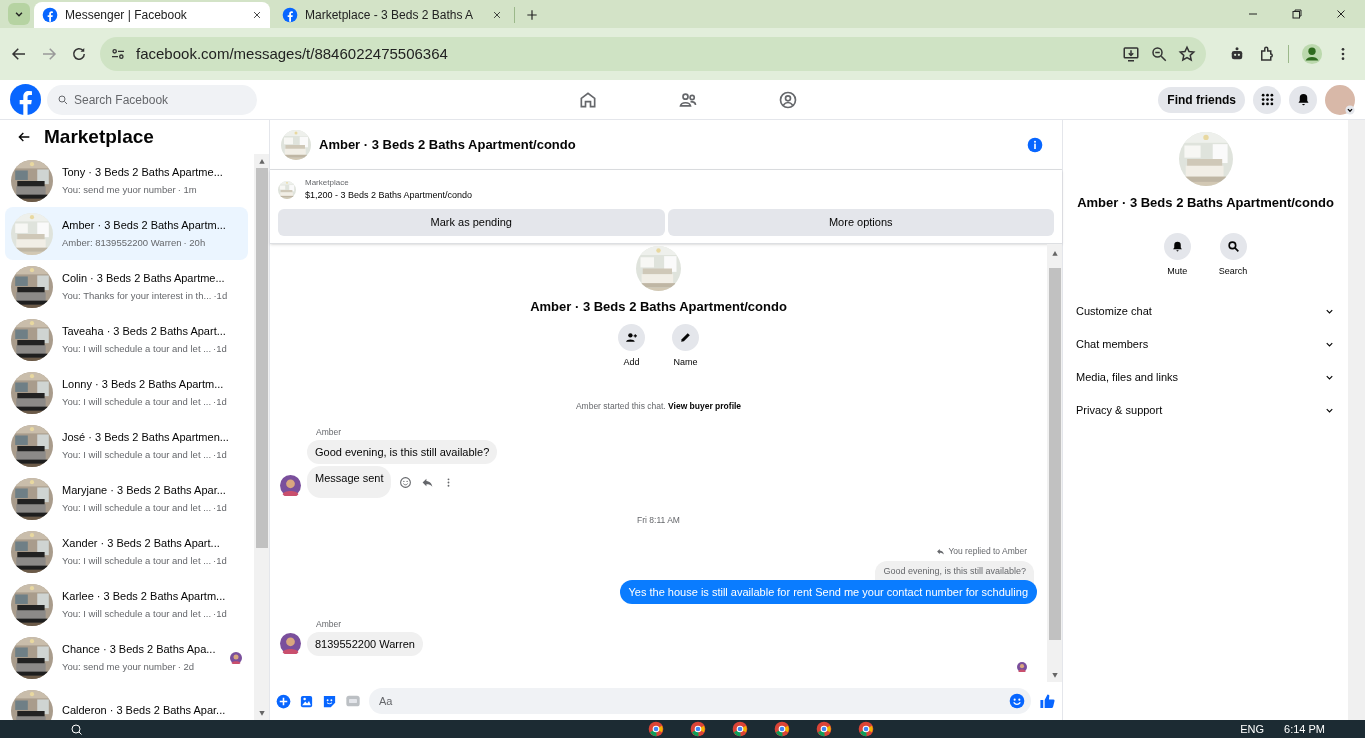 Image resolution: width=1365 pixels, height=738 pixels. What do you see at coordinates (194, 243) in the screenshot?
I see `message-time: · 20h` at bounding box center [194, 243].